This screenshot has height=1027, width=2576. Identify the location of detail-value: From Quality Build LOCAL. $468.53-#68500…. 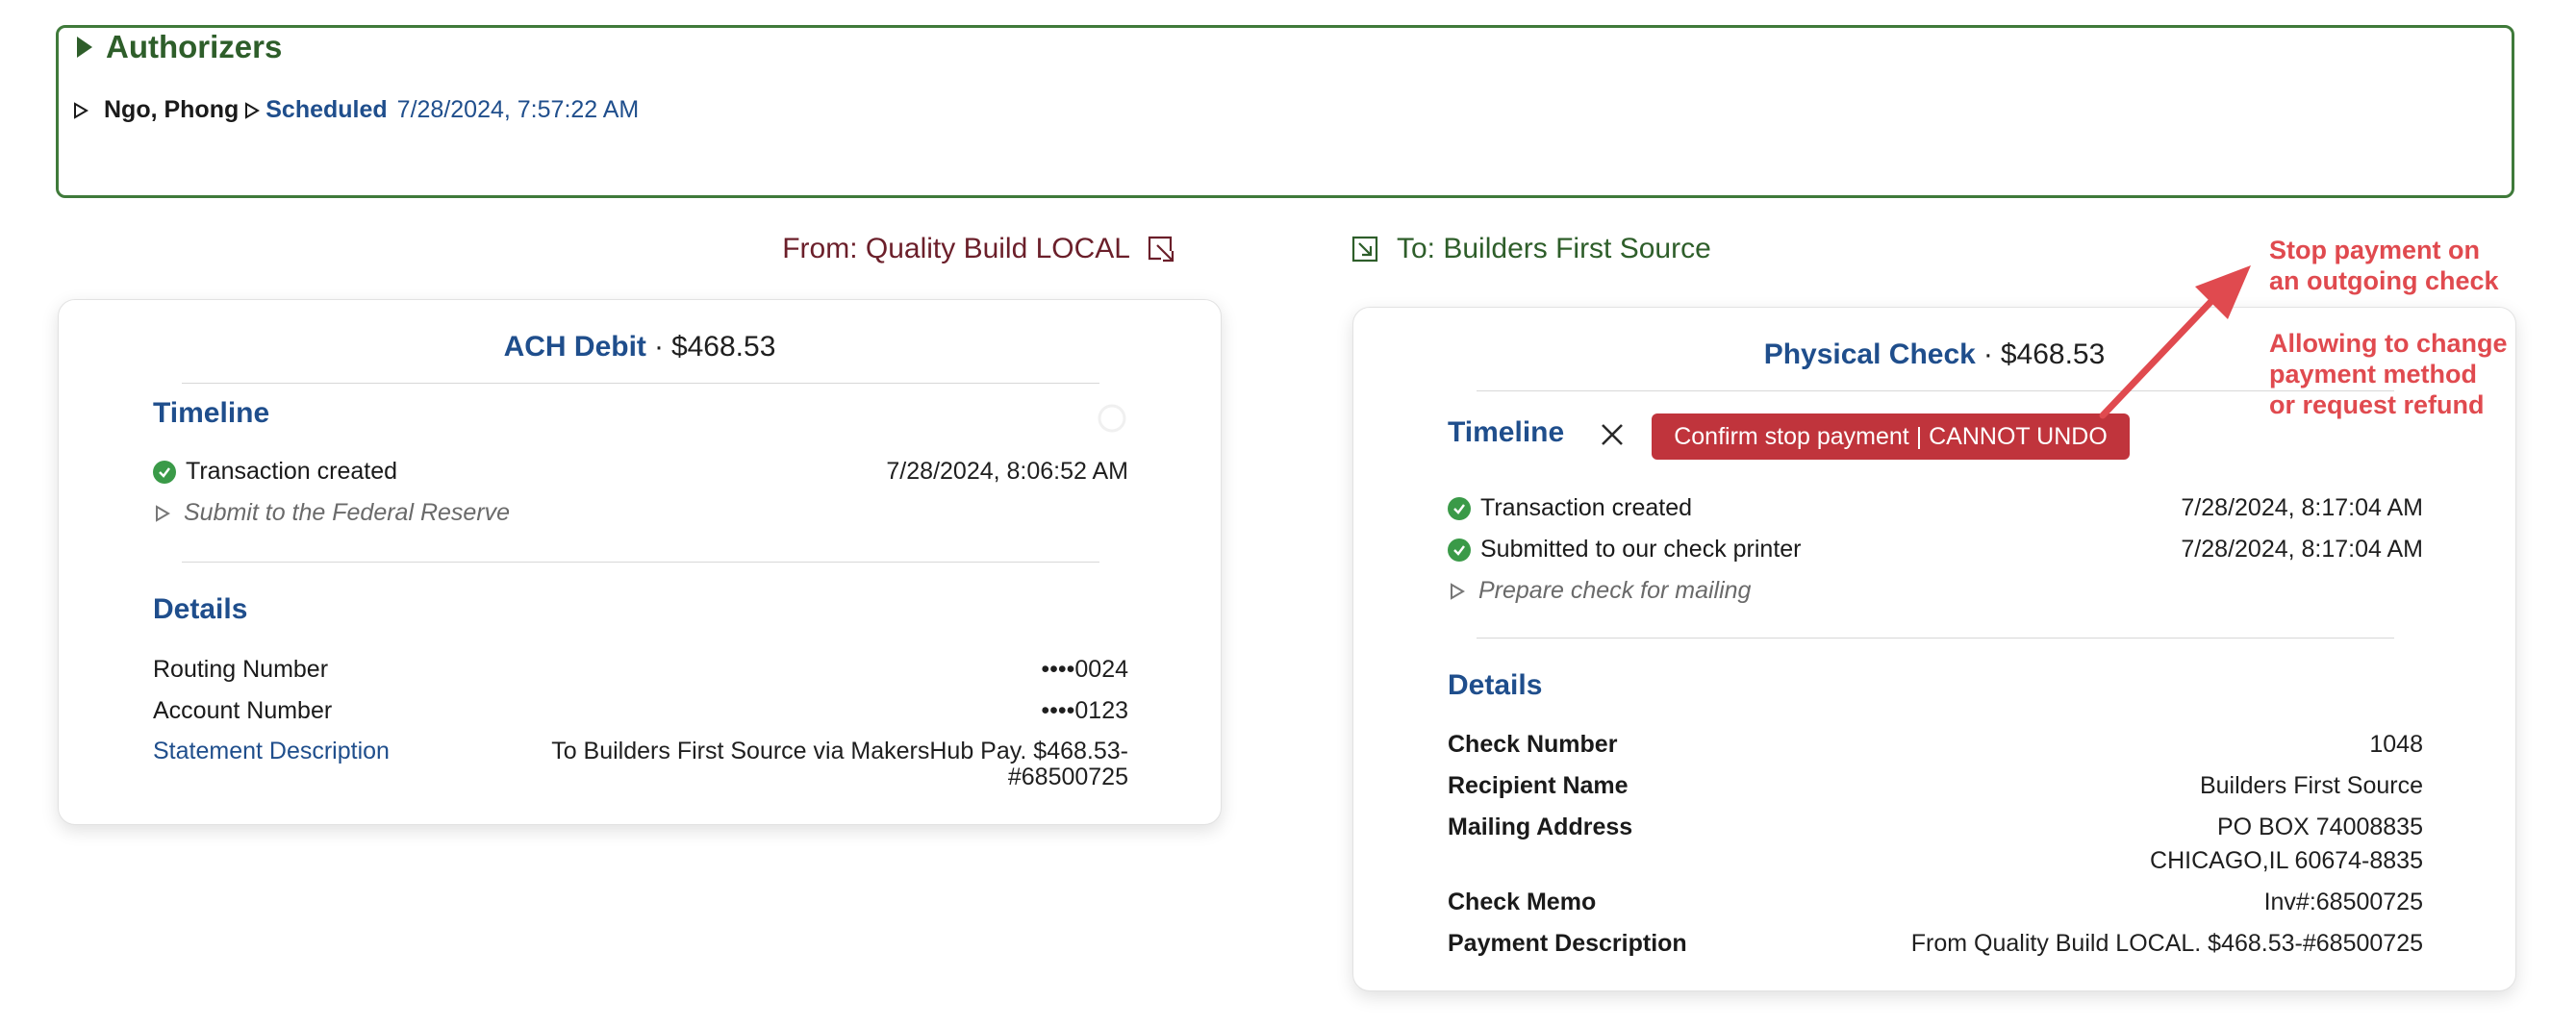
(2166, 943).